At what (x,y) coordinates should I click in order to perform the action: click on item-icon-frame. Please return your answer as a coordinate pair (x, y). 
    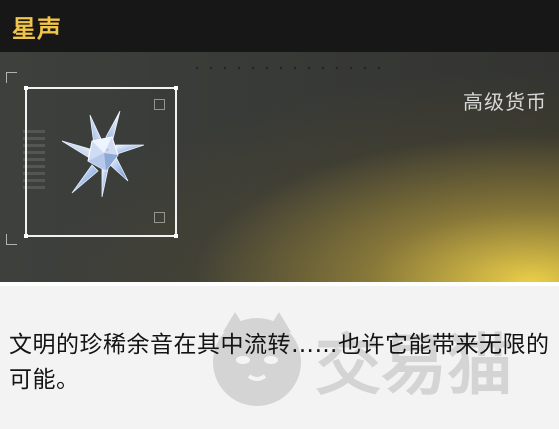
    Looking at the image, I should click on (100, 162).